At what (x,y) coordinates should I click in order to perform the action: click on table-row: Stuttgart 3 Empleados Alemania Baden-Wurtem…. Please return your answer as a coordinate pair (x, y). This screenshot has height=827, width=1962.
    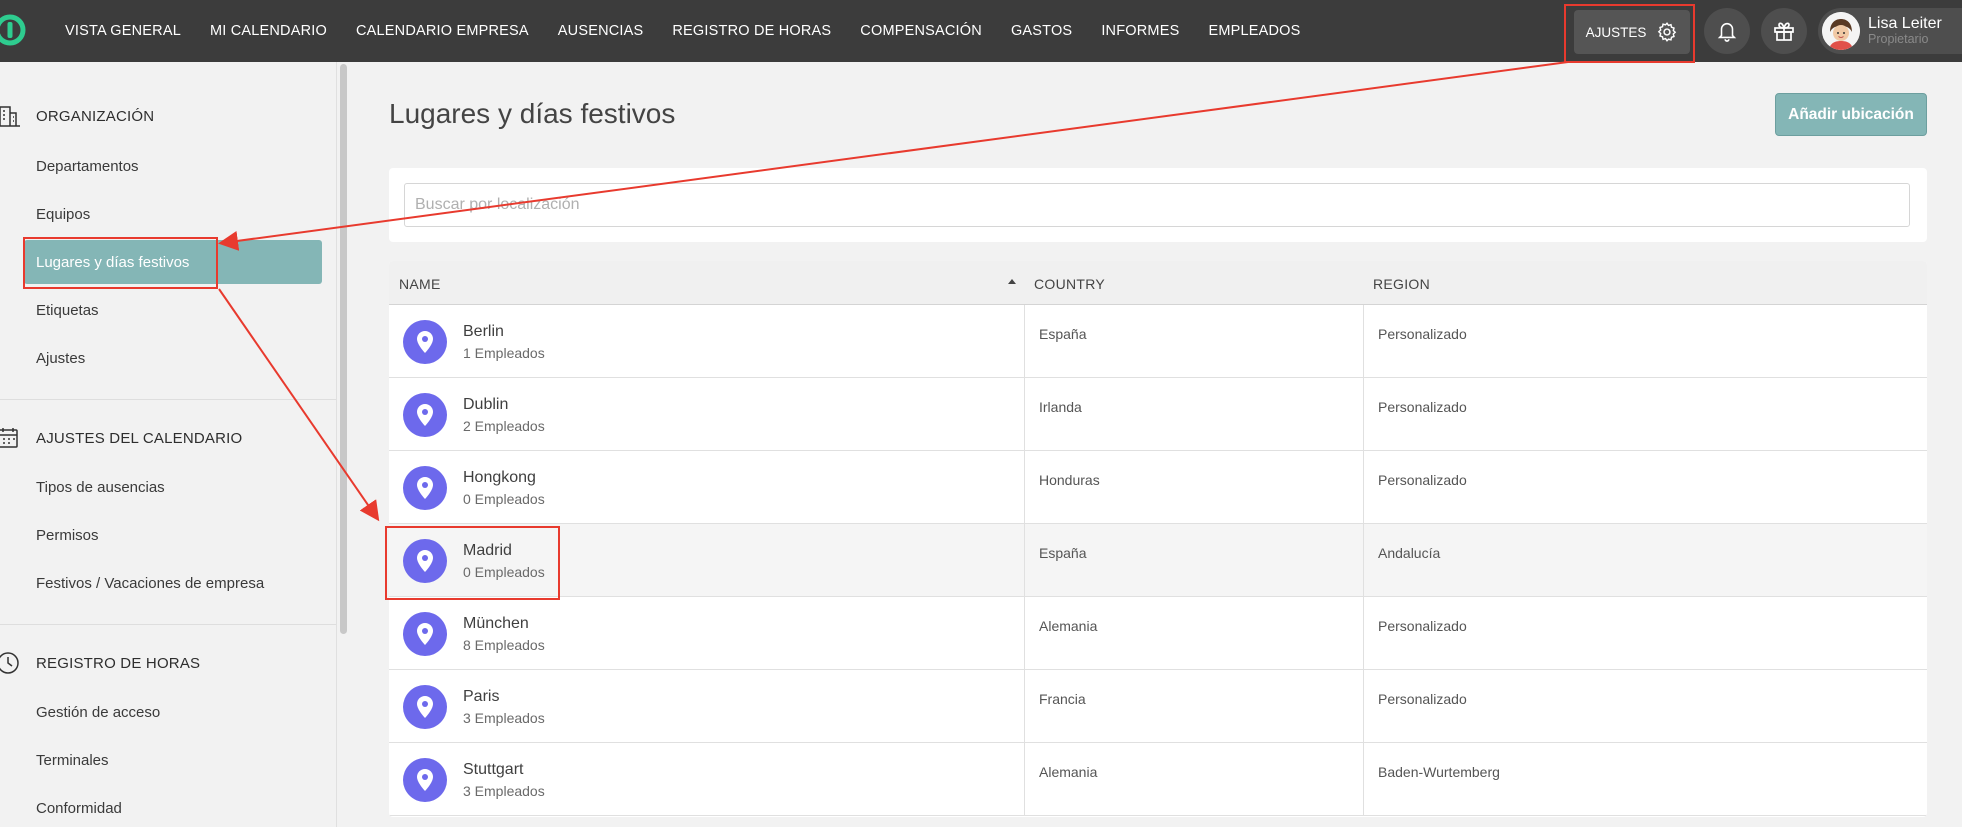
    Looking at the image, I should click on (1158, 779).